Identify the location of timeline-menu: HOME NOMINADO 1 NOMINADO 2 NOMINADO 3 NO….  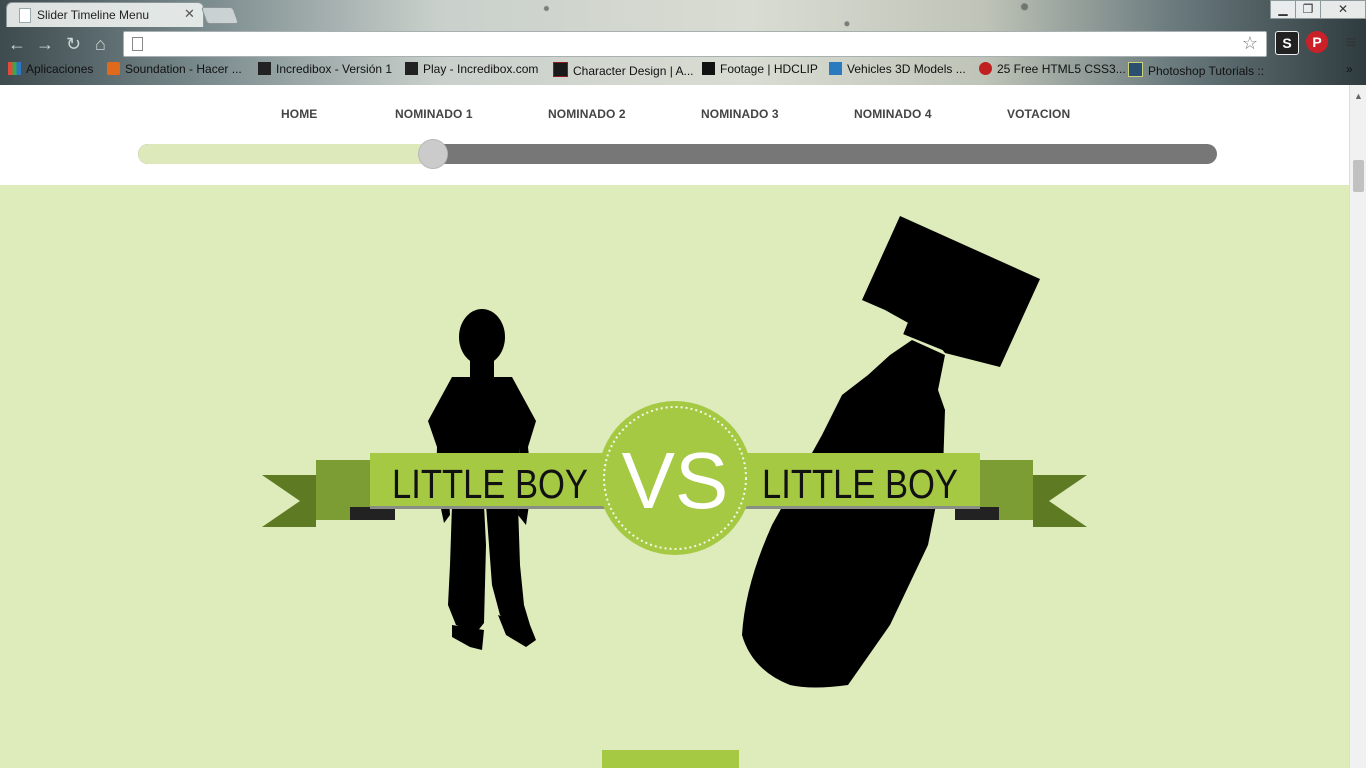
(674, 135).